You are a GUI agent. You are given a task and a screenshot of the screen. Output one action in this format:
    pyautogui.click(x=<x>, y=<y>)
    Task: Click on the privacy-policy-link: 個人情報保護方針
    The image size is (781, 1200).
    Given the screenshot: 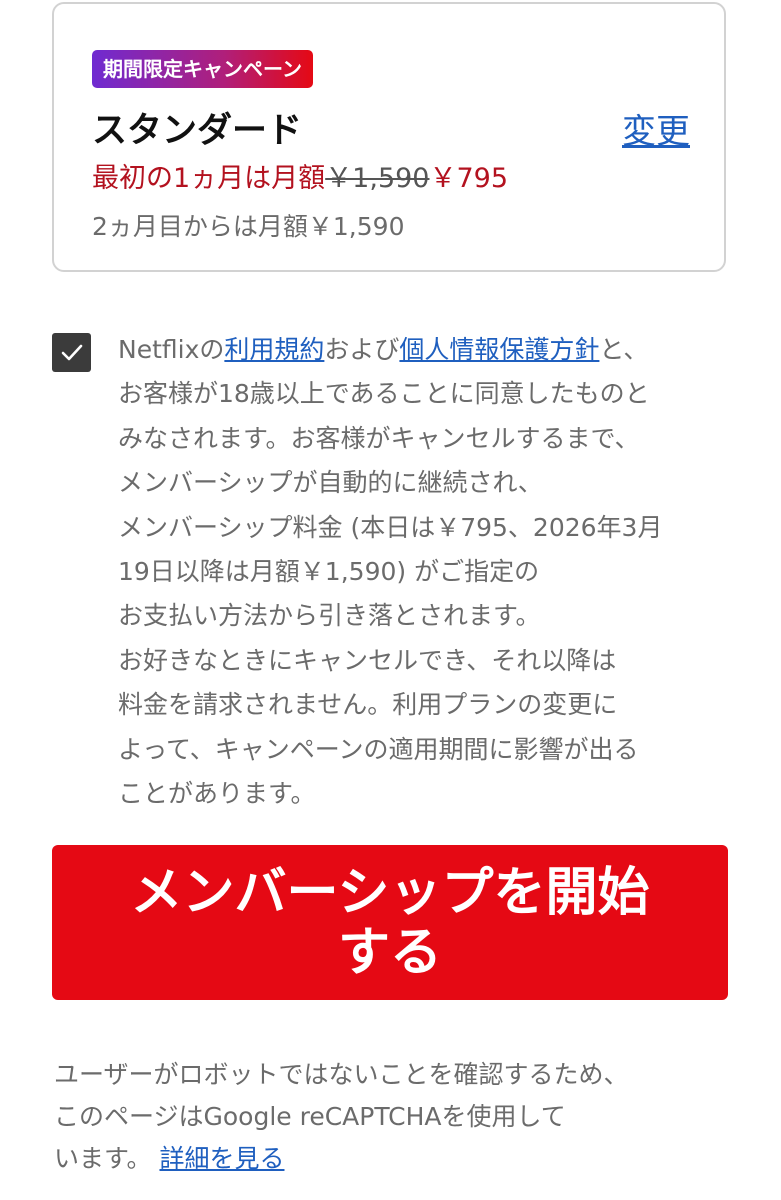 What is the action you would take?
    pyautogui.click(x=499, y=349)
    